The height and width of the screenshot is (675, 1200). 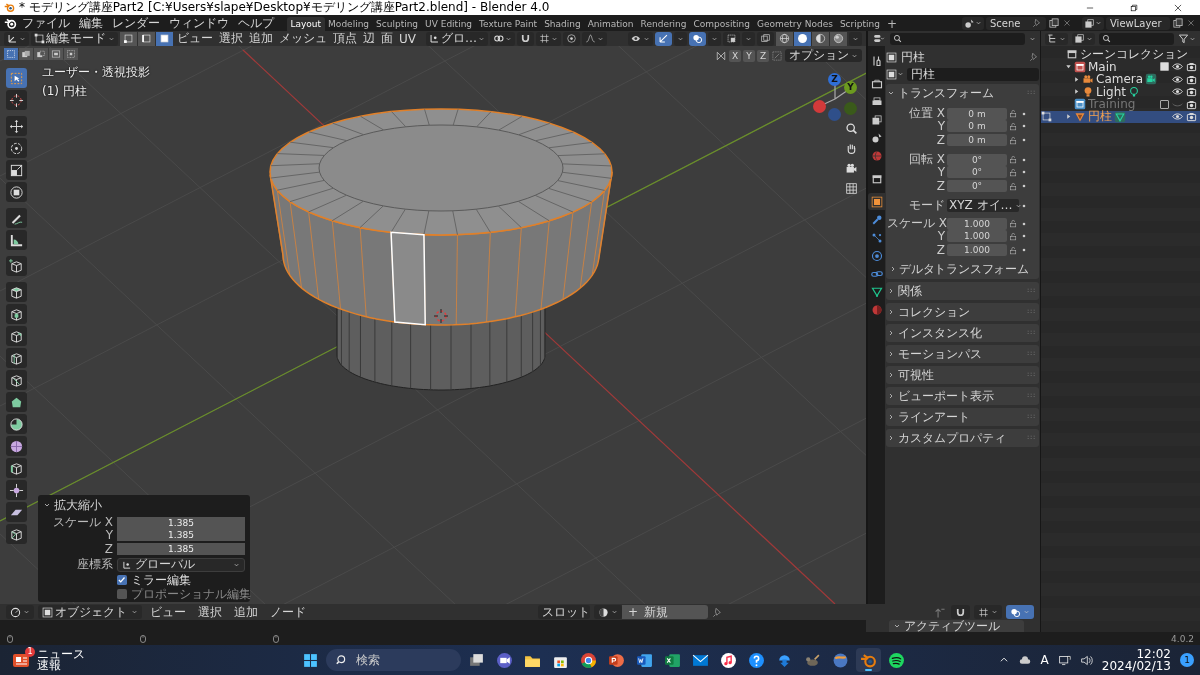 I want to click on panel-header: ラインアート, so click(x=934, y=417).